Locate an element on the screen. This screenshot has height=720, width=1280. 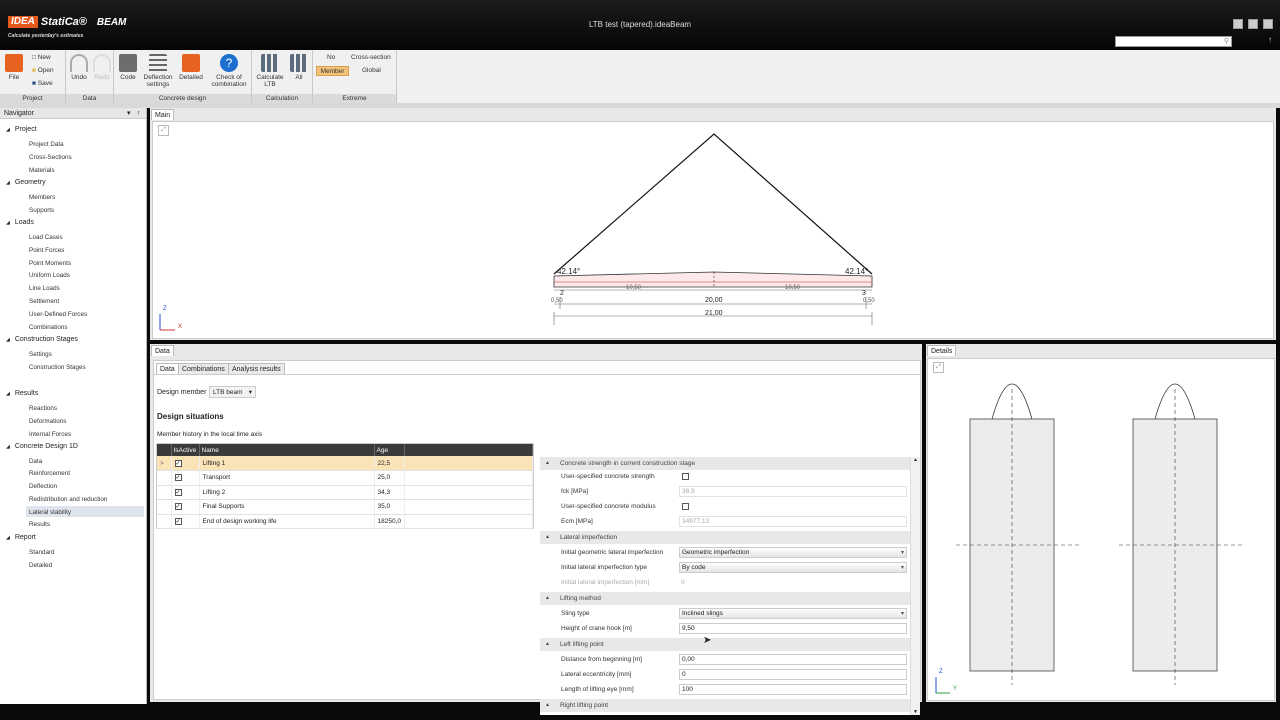
table-row: ✓ Final Supports 35,0 is located at coordinates (345, 507).